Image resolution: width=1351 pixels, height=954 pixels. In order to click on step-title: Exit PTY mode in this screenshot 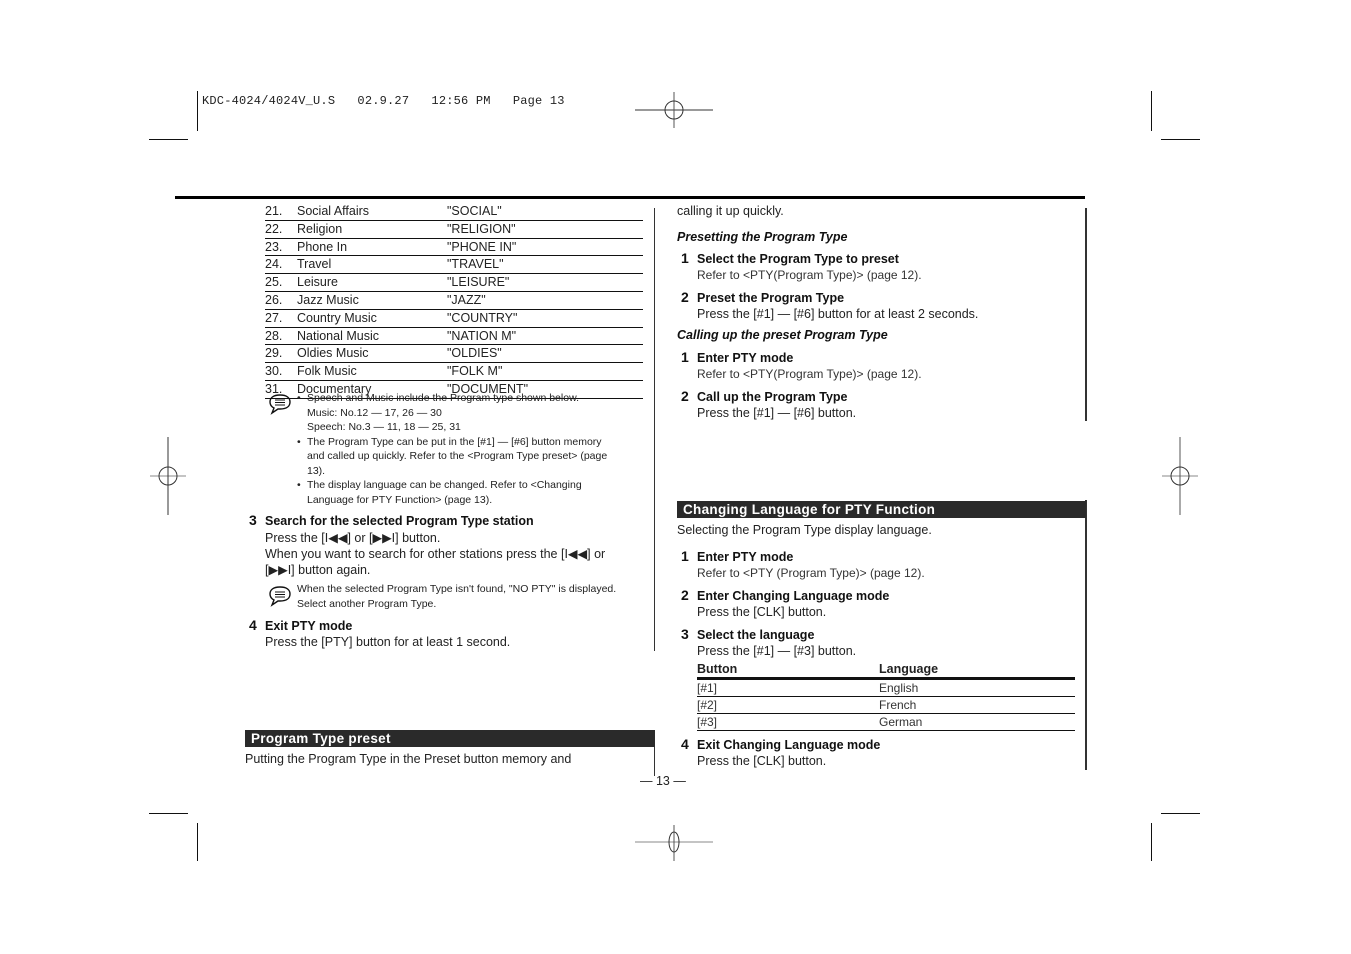, I will do `click(309, 626)`.